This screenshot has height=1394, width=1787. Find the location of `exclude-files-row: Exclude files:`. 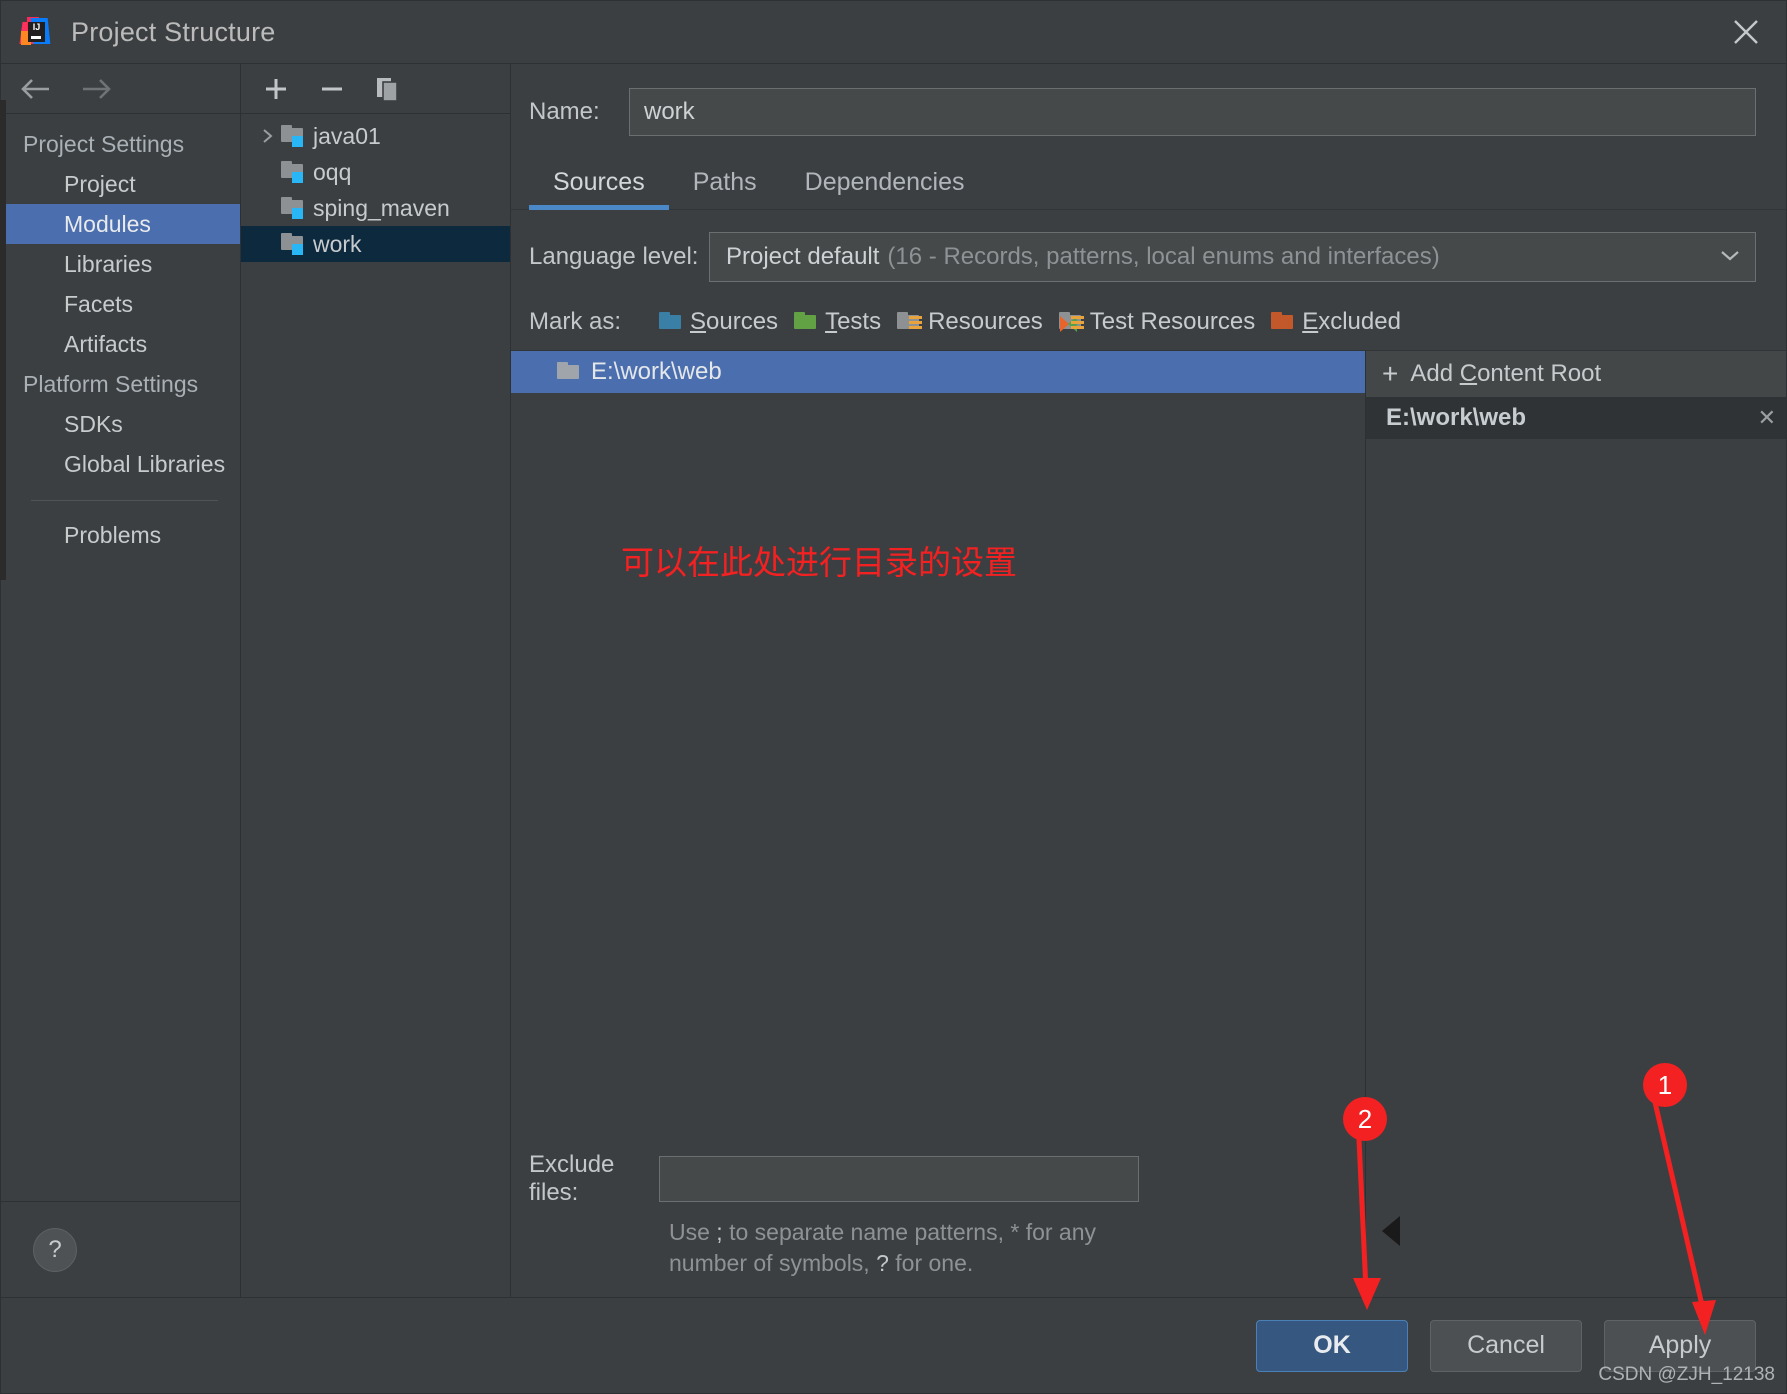

exclude-files-row: Exclude files: is located at coordinates (932, 1179).